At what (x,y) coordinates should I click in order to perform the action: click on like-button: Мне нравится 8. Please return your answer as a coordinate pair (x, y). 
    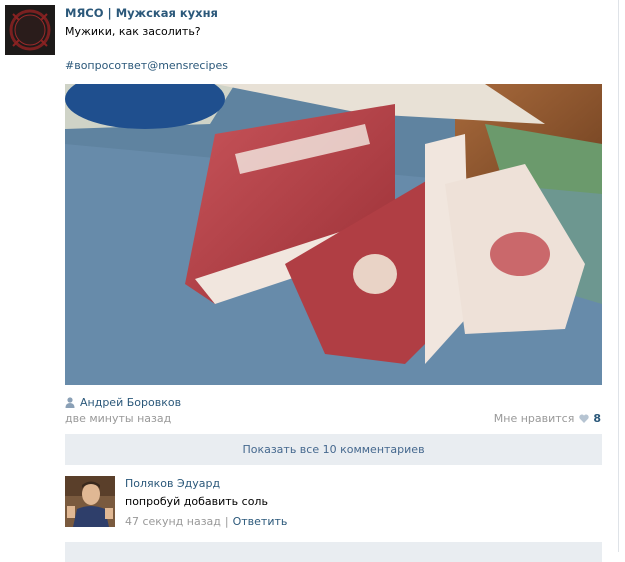
    Looking at the image, I should click on (547, 418).